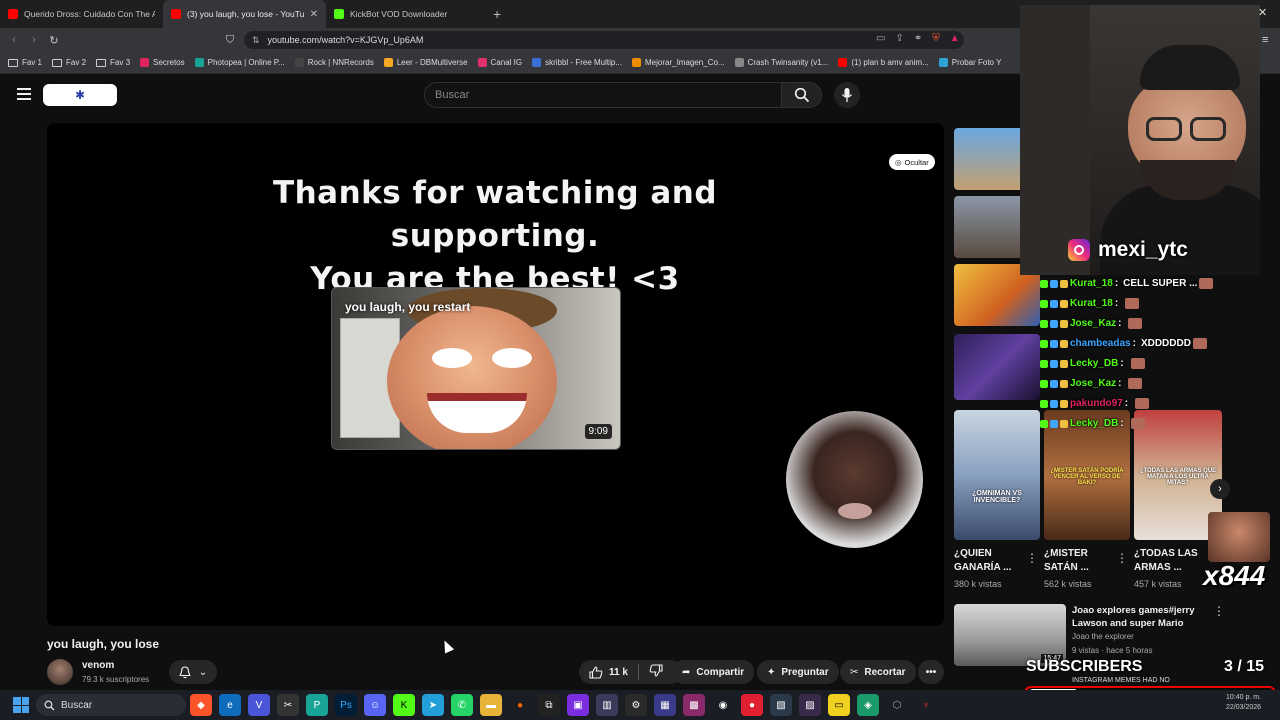 This screenshot has height=720, width=1280. Describe the element at coordinates (931, 672) in the screenshot. I see `more-actions-button: •••` at that location.